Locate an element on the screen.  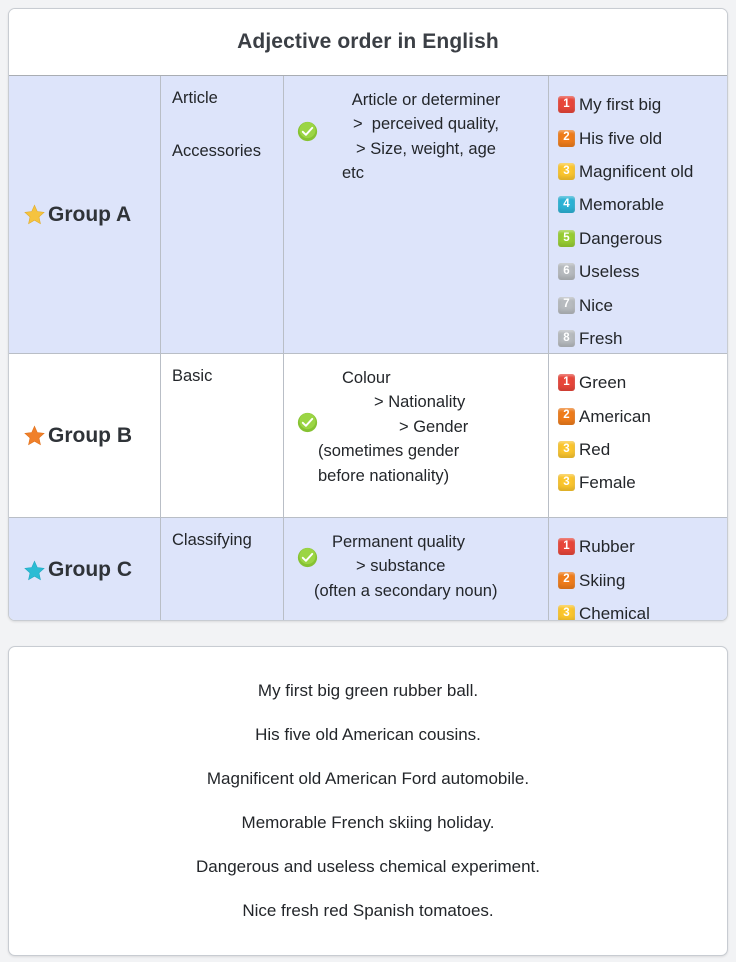
list-item-label: Memorable is located at coordinates (622, 205).